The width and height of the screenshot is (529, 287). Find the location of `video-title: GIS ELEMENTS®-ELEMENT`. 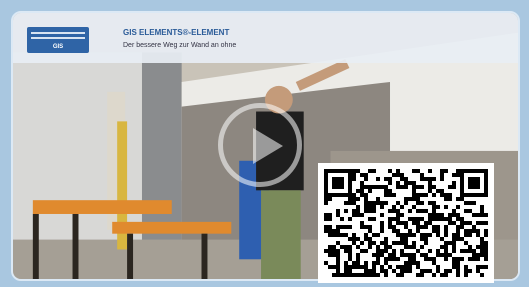

video-title: GIS ELEMENTS®-ELEMENT is located at coordinates (176, 32).